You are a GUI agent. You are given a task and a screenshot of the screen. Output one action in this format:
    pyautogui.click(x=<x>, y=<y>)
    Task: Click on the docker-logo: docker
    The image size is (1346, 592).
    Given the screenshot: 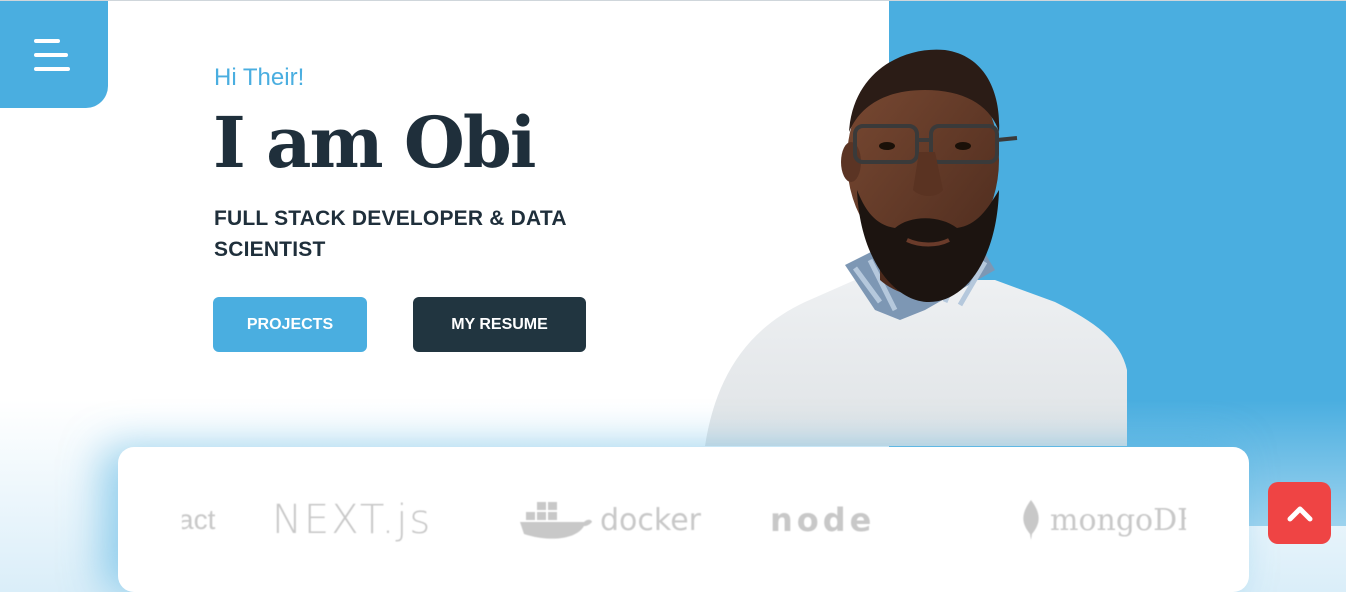 What is the action you would take?
    pyautogui.click(x=609, y=520)
    